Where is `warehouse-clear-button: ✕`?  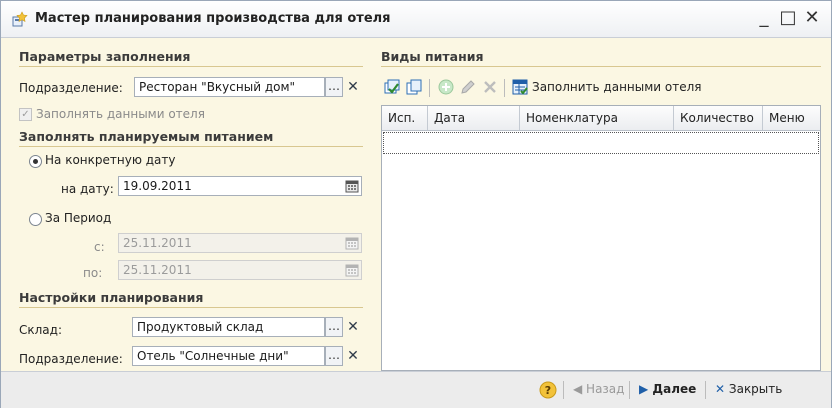
warehouse-clear-button: ✕ is located at coordinates (353, 327).